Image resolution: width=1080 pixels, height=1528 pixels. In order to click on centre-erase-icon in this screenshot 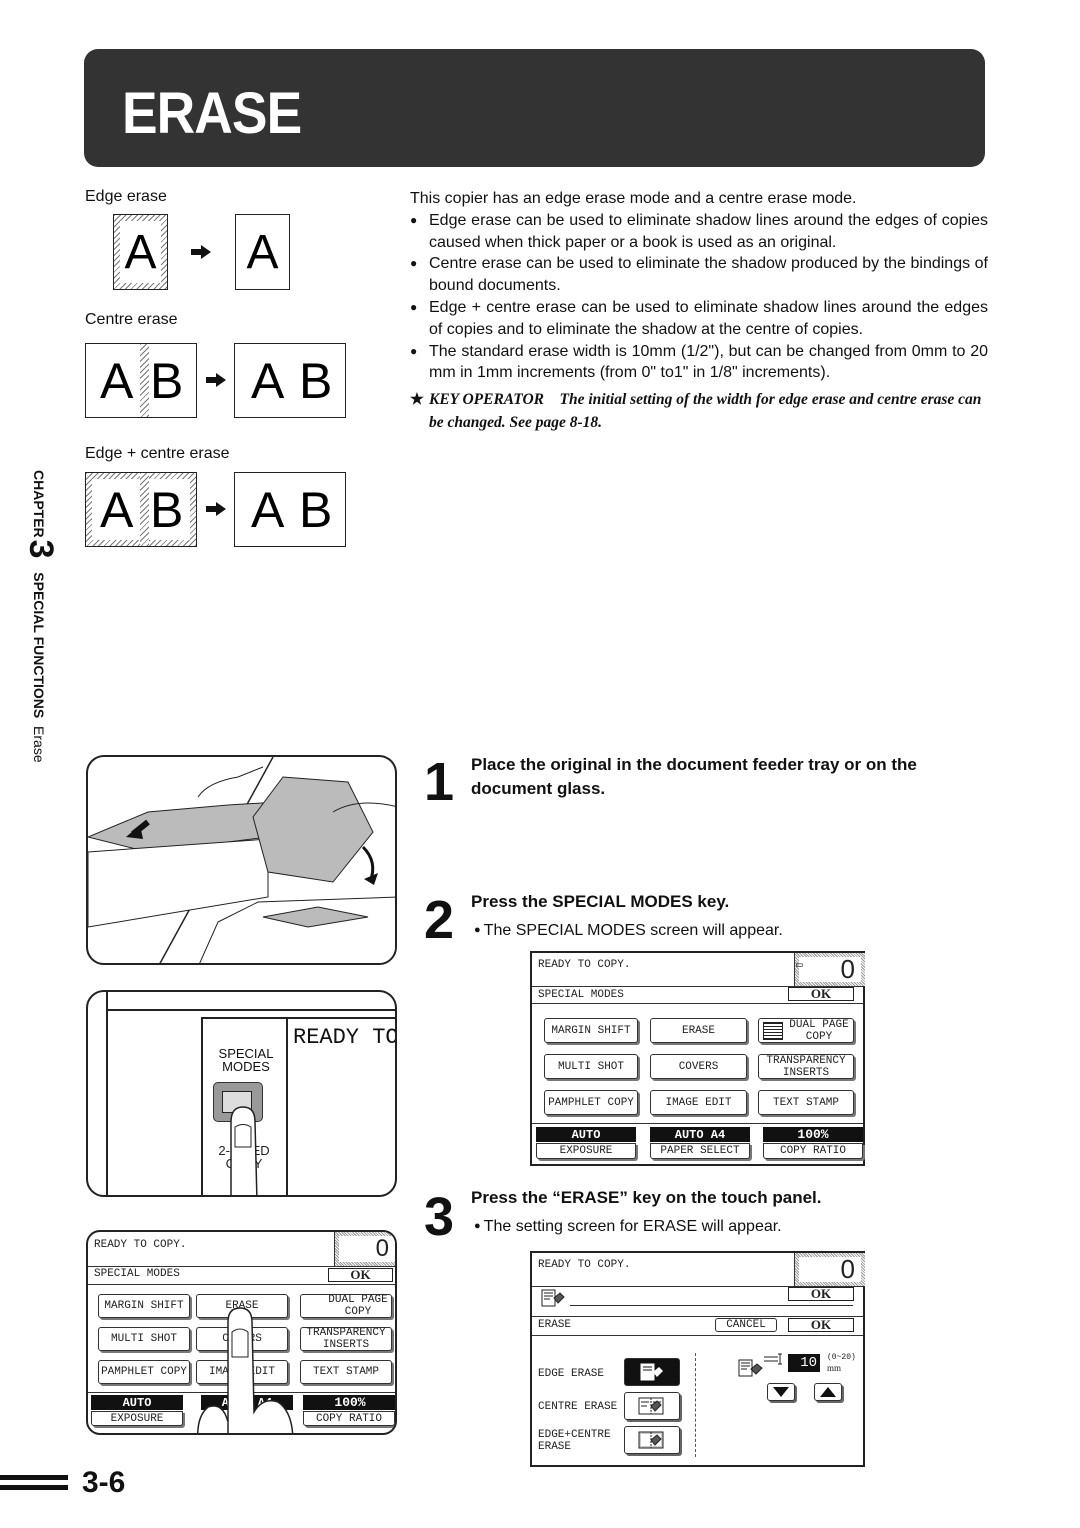, I will do `click(651, 1406)`.